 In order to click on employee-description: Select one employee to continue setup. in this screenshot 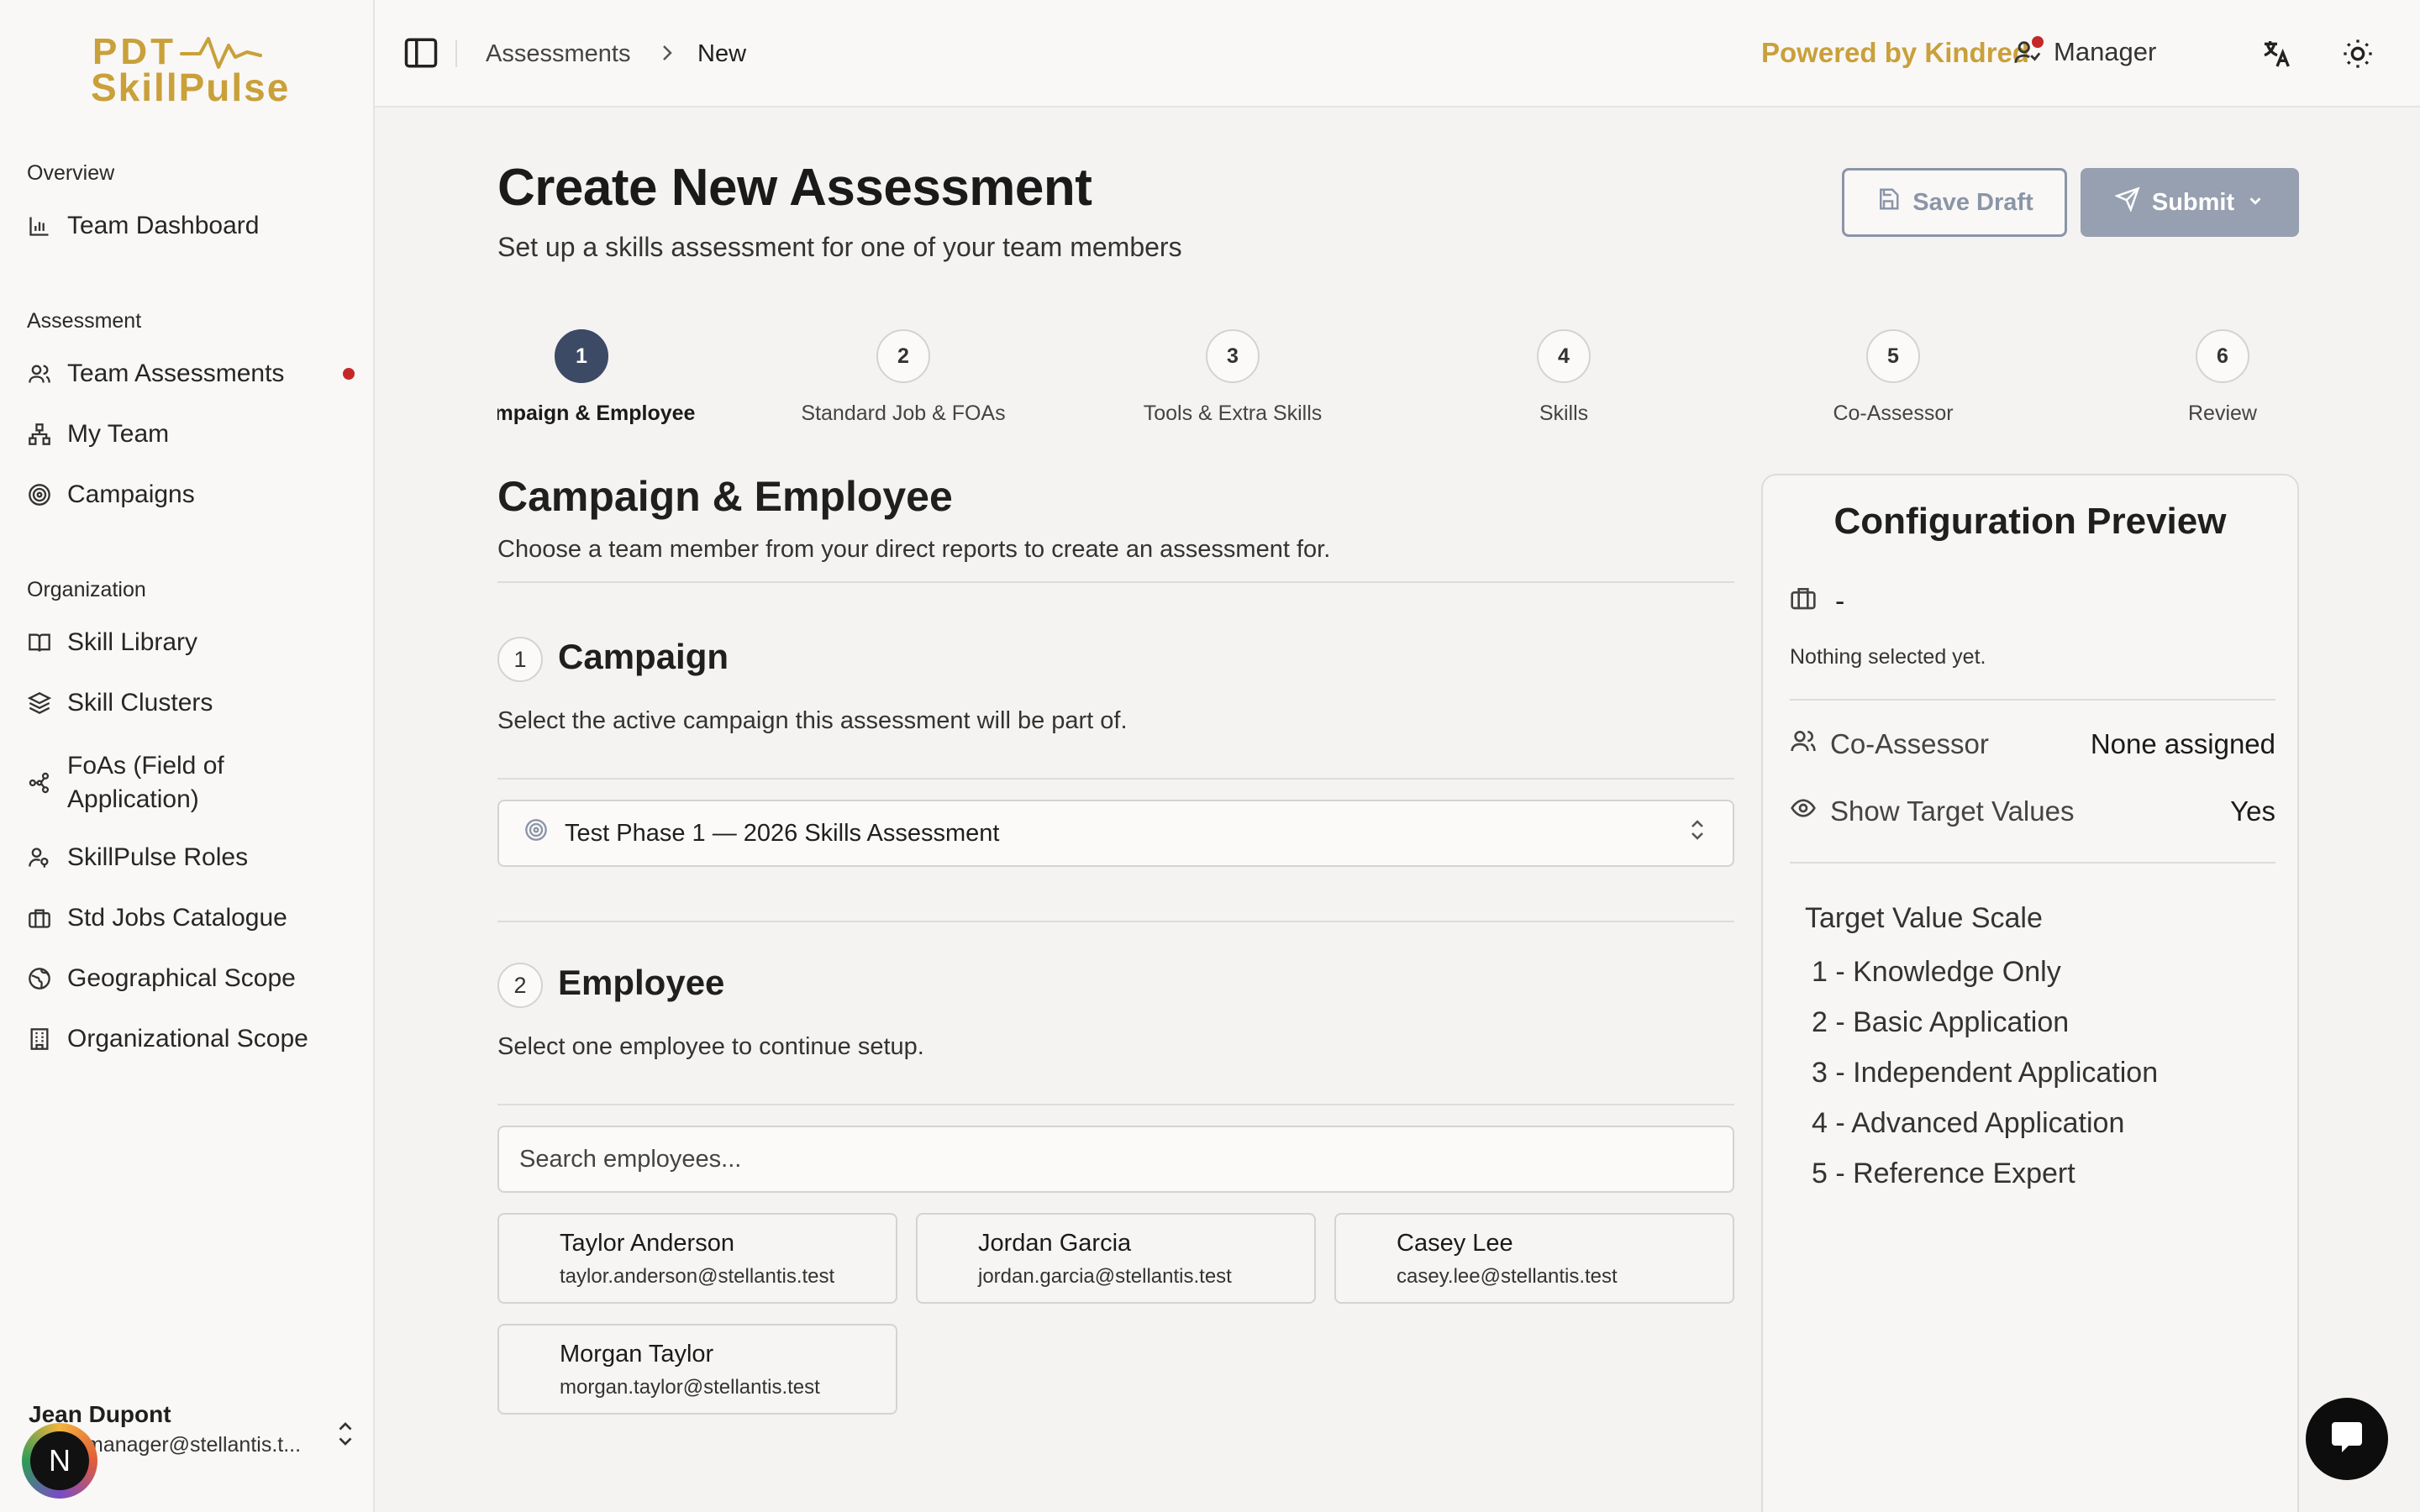, I will do `click(710, 1046)`.